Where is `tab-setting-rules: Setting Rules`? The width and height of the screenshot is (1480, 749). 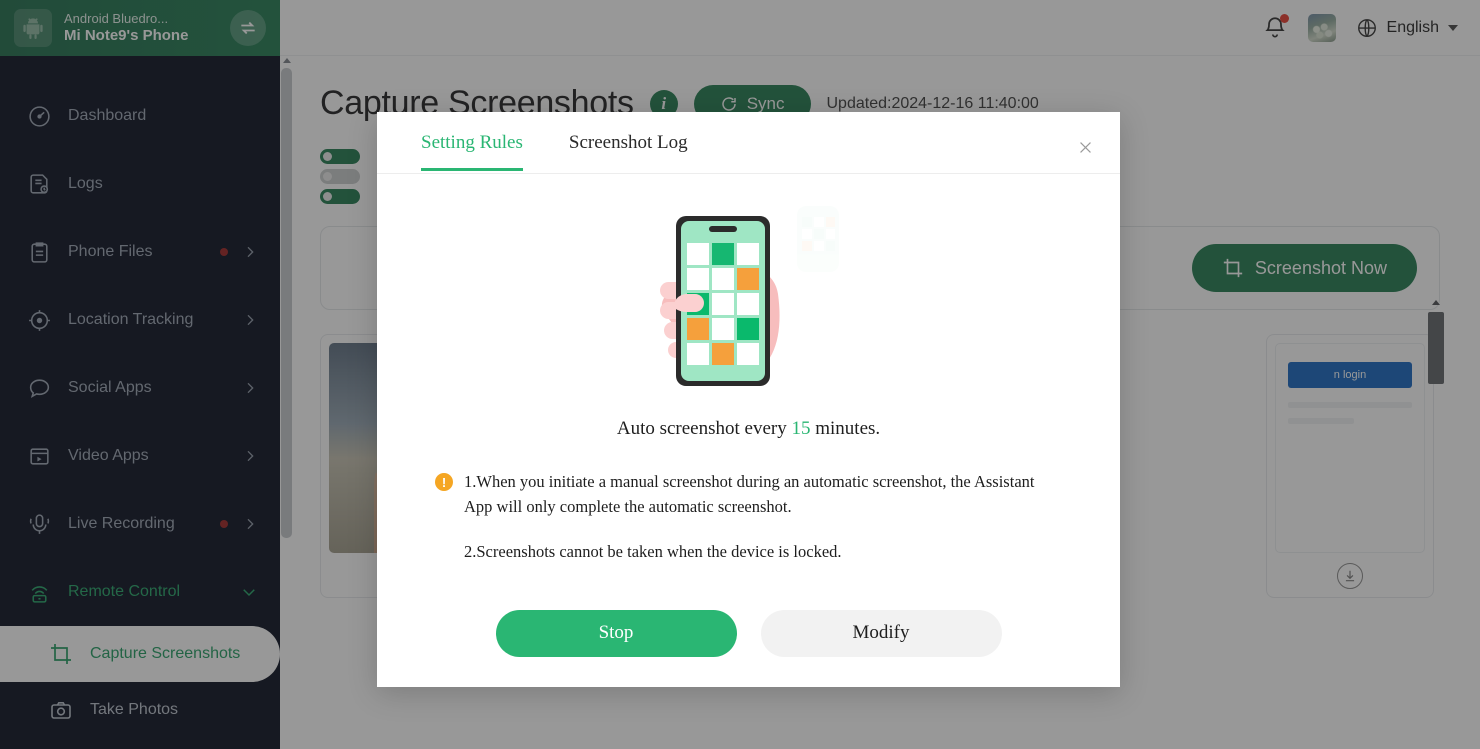
tab-setting-rules: Setting Rules is located at coordinates (472, 141).